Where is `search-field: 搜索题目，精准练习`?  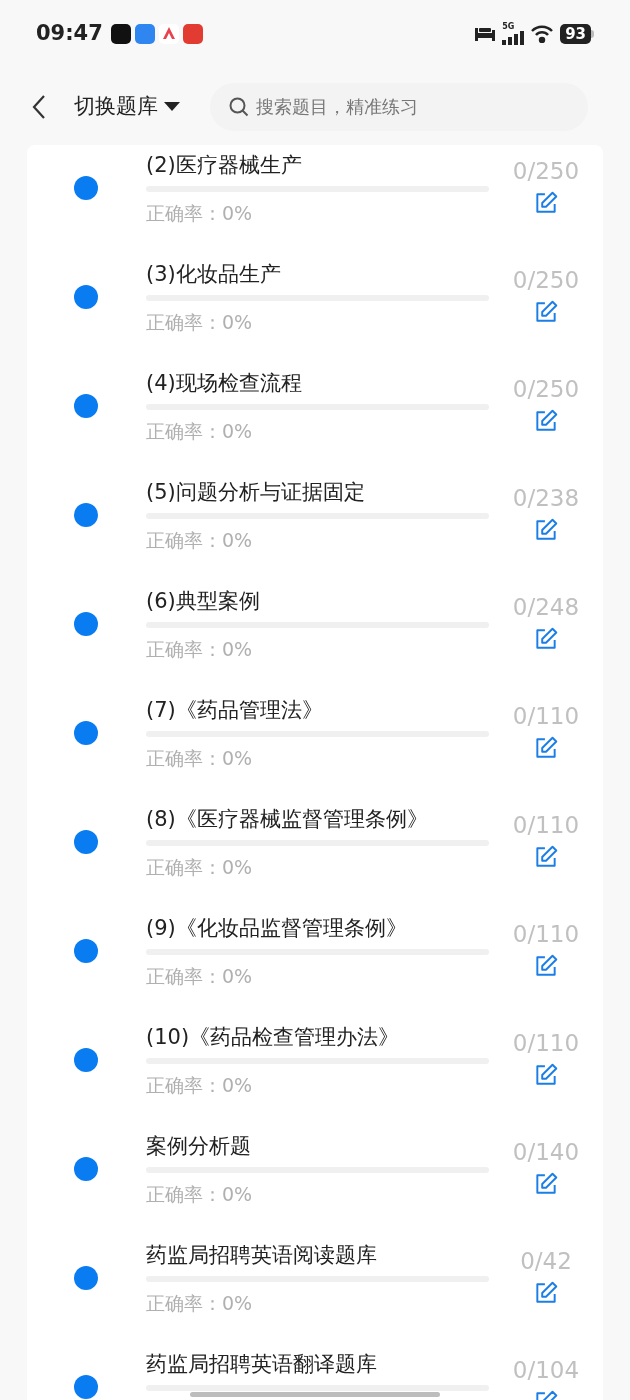 search-field: 搜索题目，精准练习 is located at coordinates (399, 106).